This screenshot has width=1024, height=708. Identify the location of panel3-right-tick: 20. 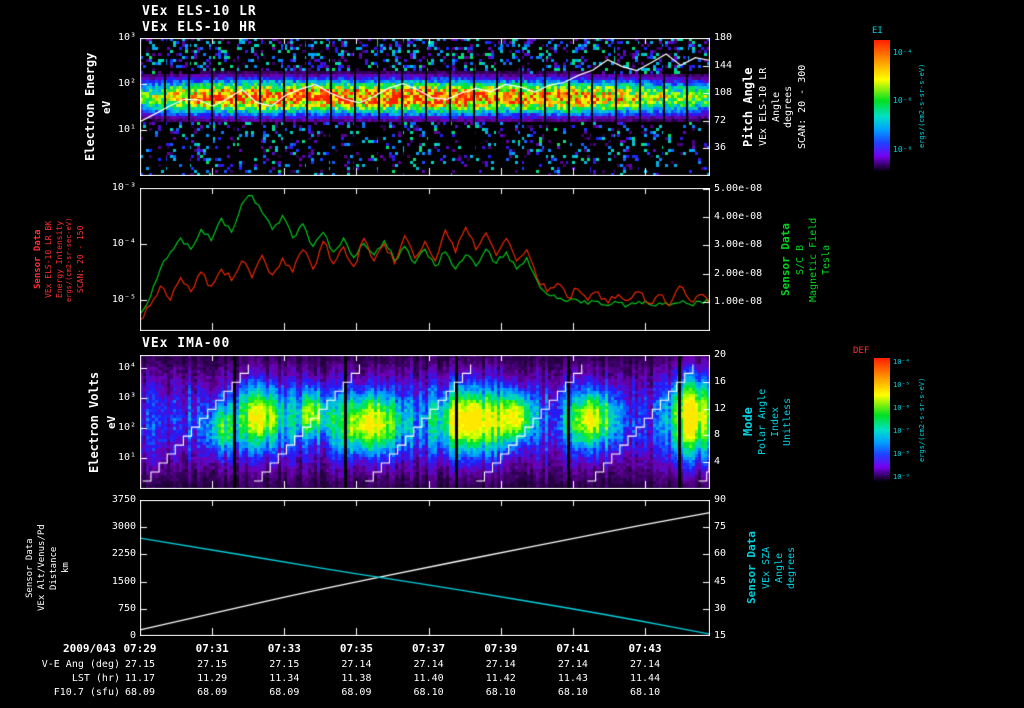
(720, 354).